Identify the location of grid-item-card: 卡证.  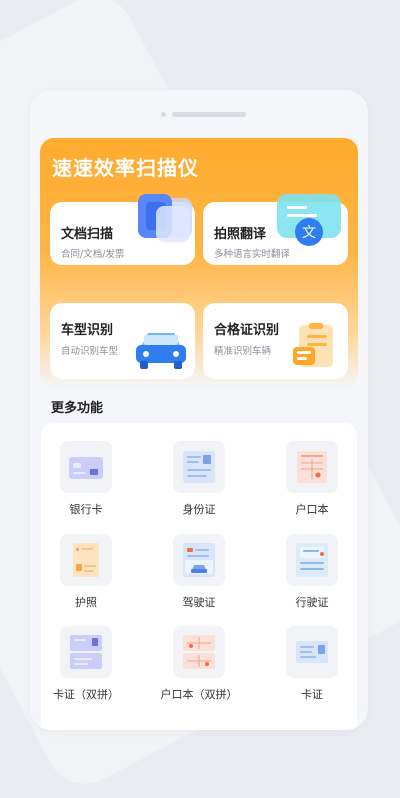
(312, 664).